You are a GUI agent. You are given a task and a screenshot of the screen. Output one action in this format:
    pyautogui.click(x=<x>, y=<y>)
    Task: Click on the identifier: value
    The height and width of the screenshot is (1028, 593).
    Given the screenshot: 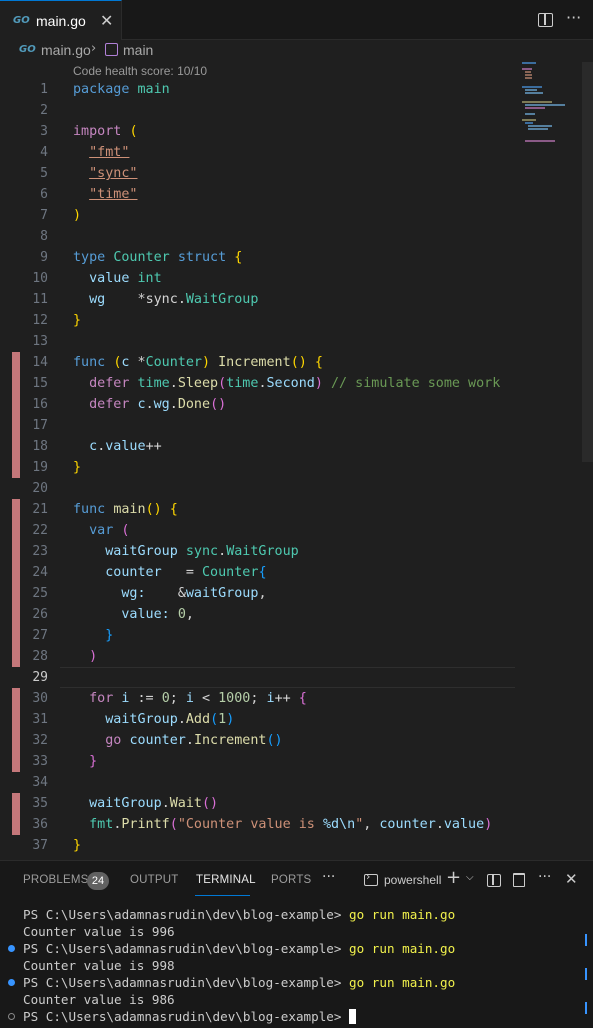 What is the action you would take?
    pyautogui.click(x=125, y=446)
    